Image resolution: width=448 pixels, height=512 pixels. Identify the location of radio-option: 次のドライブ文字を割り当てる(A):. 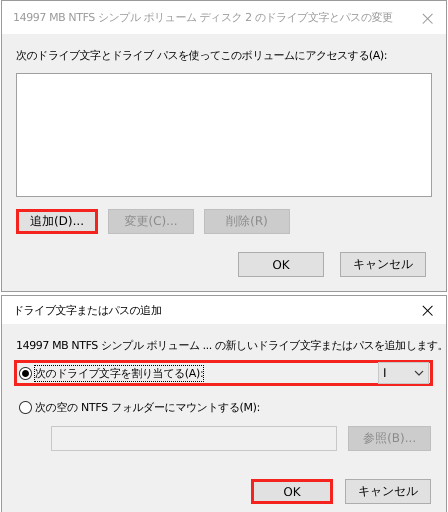
(111, 373).